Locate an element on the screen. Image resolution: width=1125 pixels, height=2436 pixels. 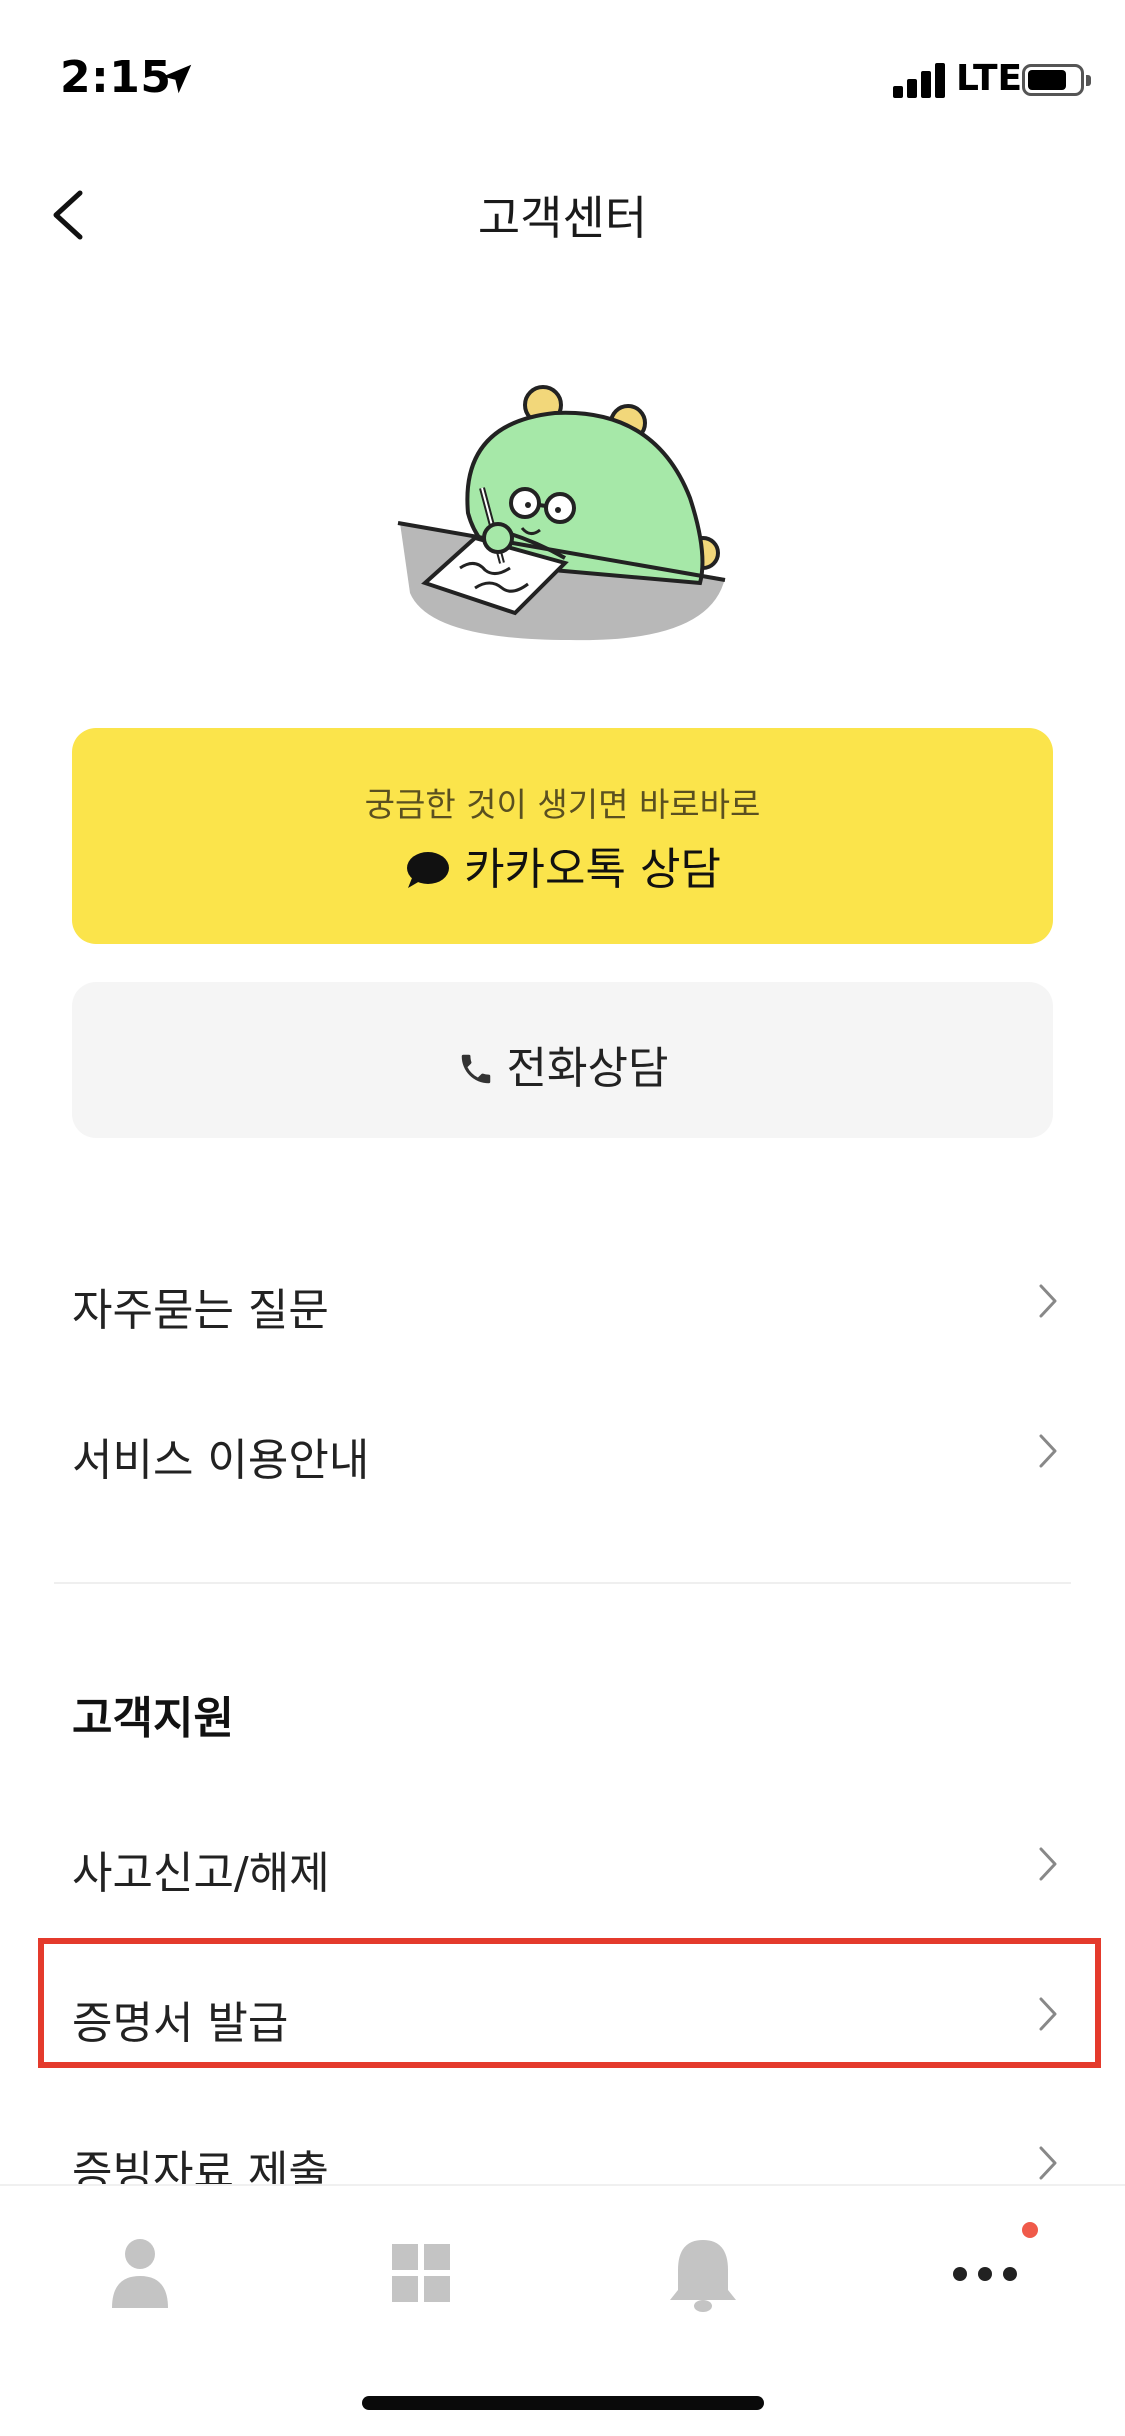
phone-label: 전화상담 is located at coordinates (587, 1068).